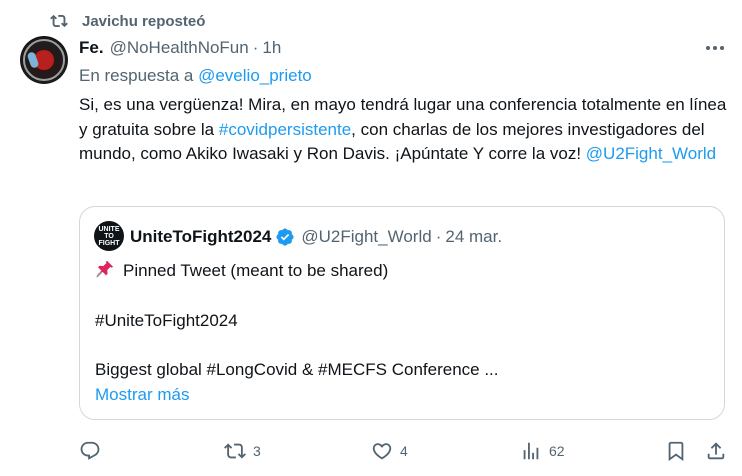  I want to click on like-button: 4, so click(389, 451).